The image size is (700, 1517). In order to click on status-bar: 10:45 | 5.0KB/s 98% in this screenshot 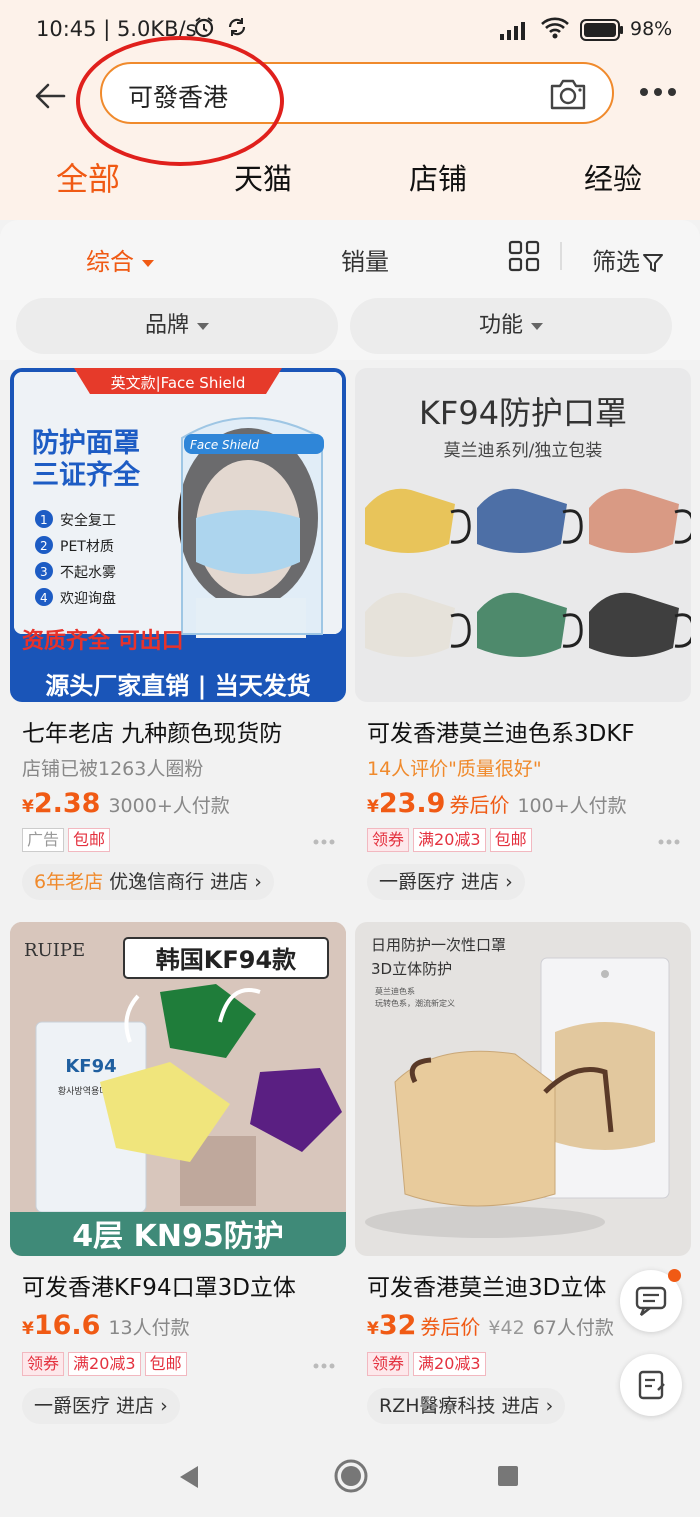, I will do `click(350, 31)`.